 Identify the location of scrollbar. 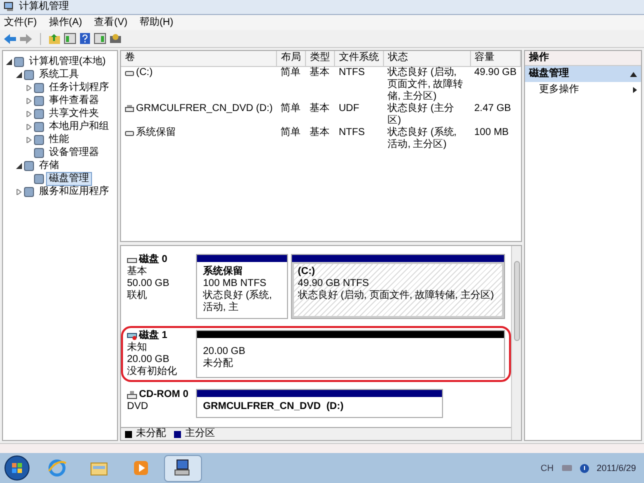
(516, 343).